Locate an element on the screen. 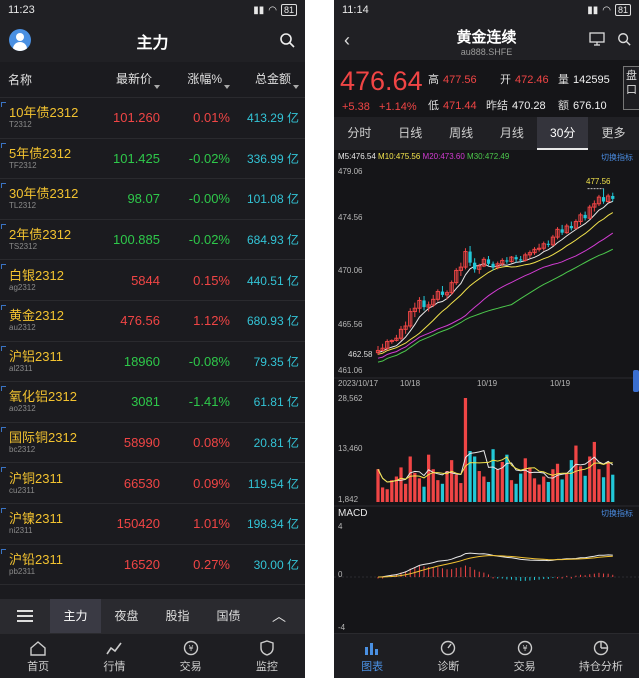 This screenshot has height=678, width=639. table-row: 沪镍2311 ni2311 150420 1.01% 198.34 亿 is located at coordinates (152, 524).